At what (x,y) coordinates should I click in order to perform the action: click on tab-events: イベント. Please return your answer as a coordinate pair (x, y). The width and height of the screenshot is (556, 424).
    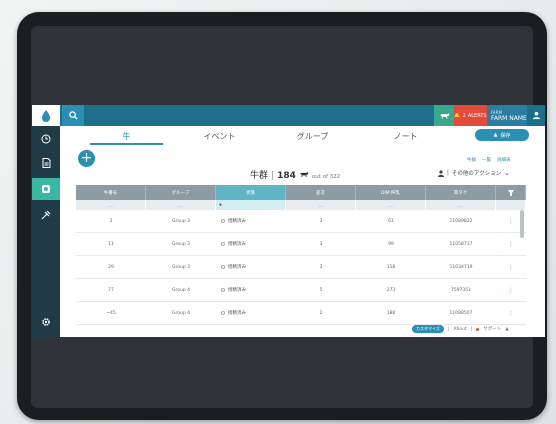
    Looking at the image, I should click on (219, 136).